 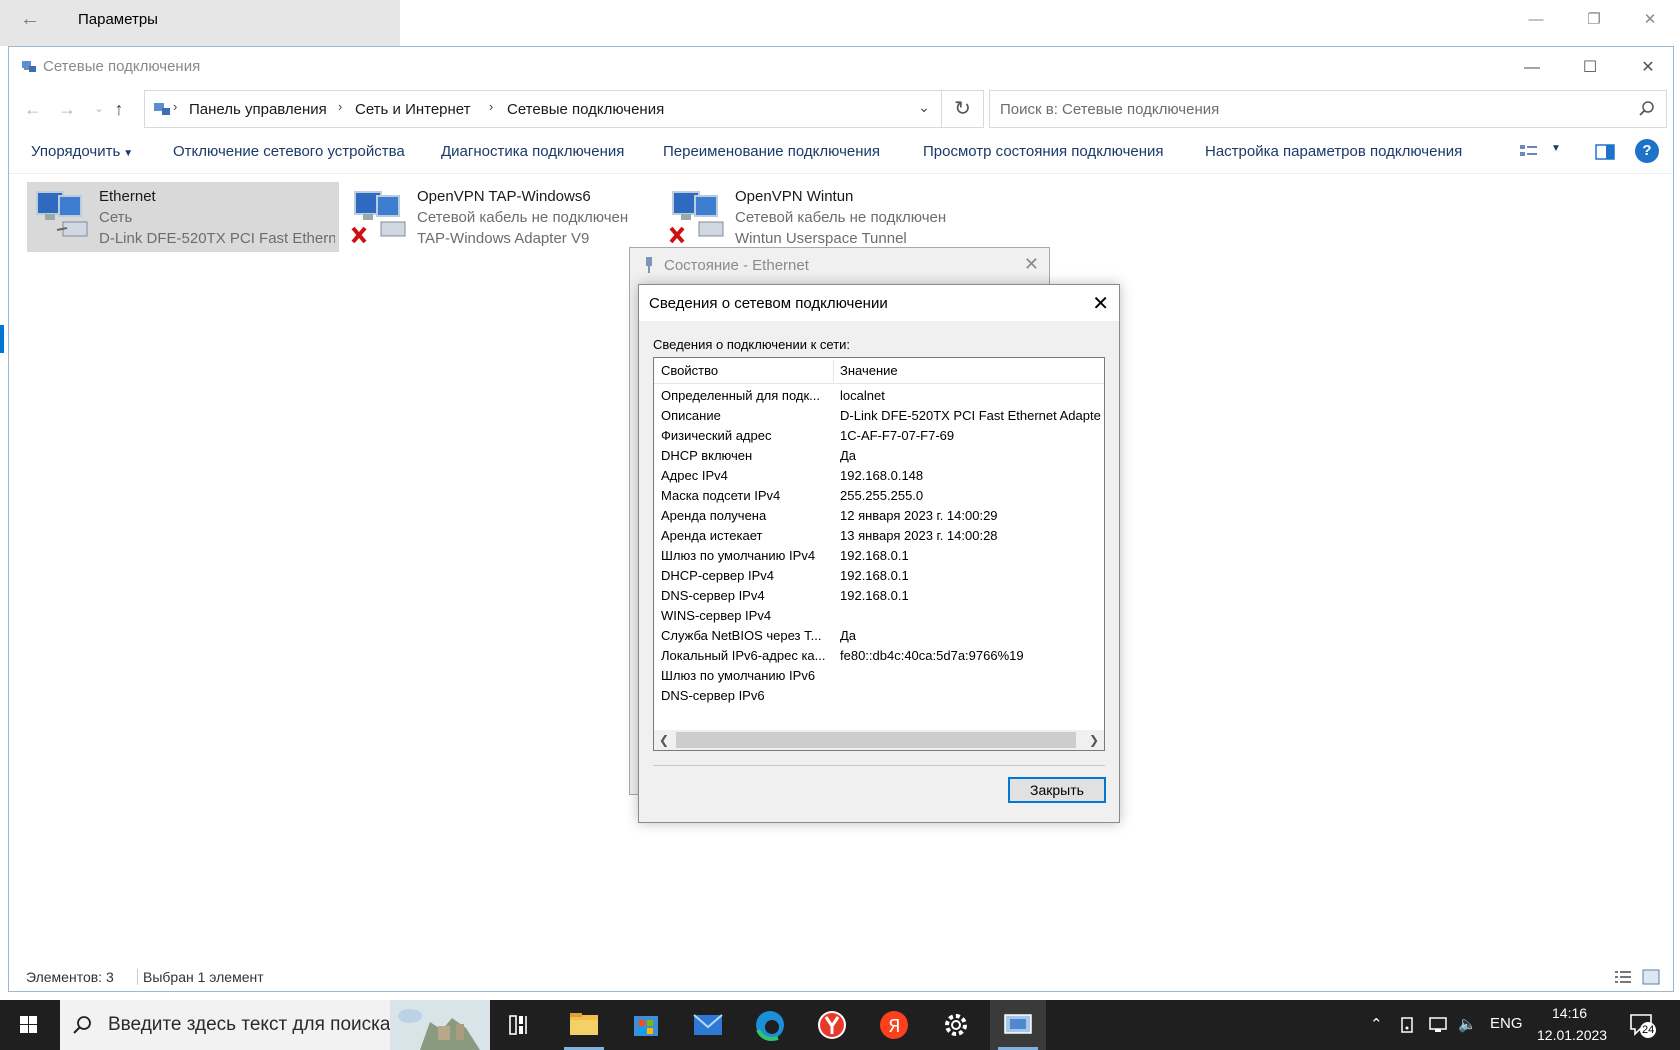 I want to click on column-header-value: Значение, so click(x=869, y=370).